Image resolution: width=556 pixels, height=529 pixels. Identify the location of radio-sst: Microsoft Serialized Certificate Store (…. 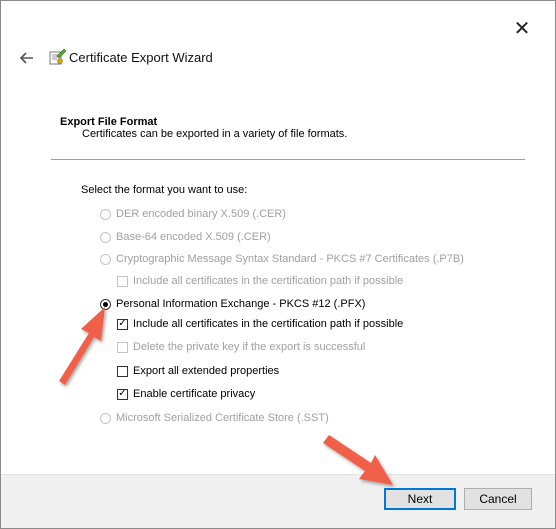
(214, 418).